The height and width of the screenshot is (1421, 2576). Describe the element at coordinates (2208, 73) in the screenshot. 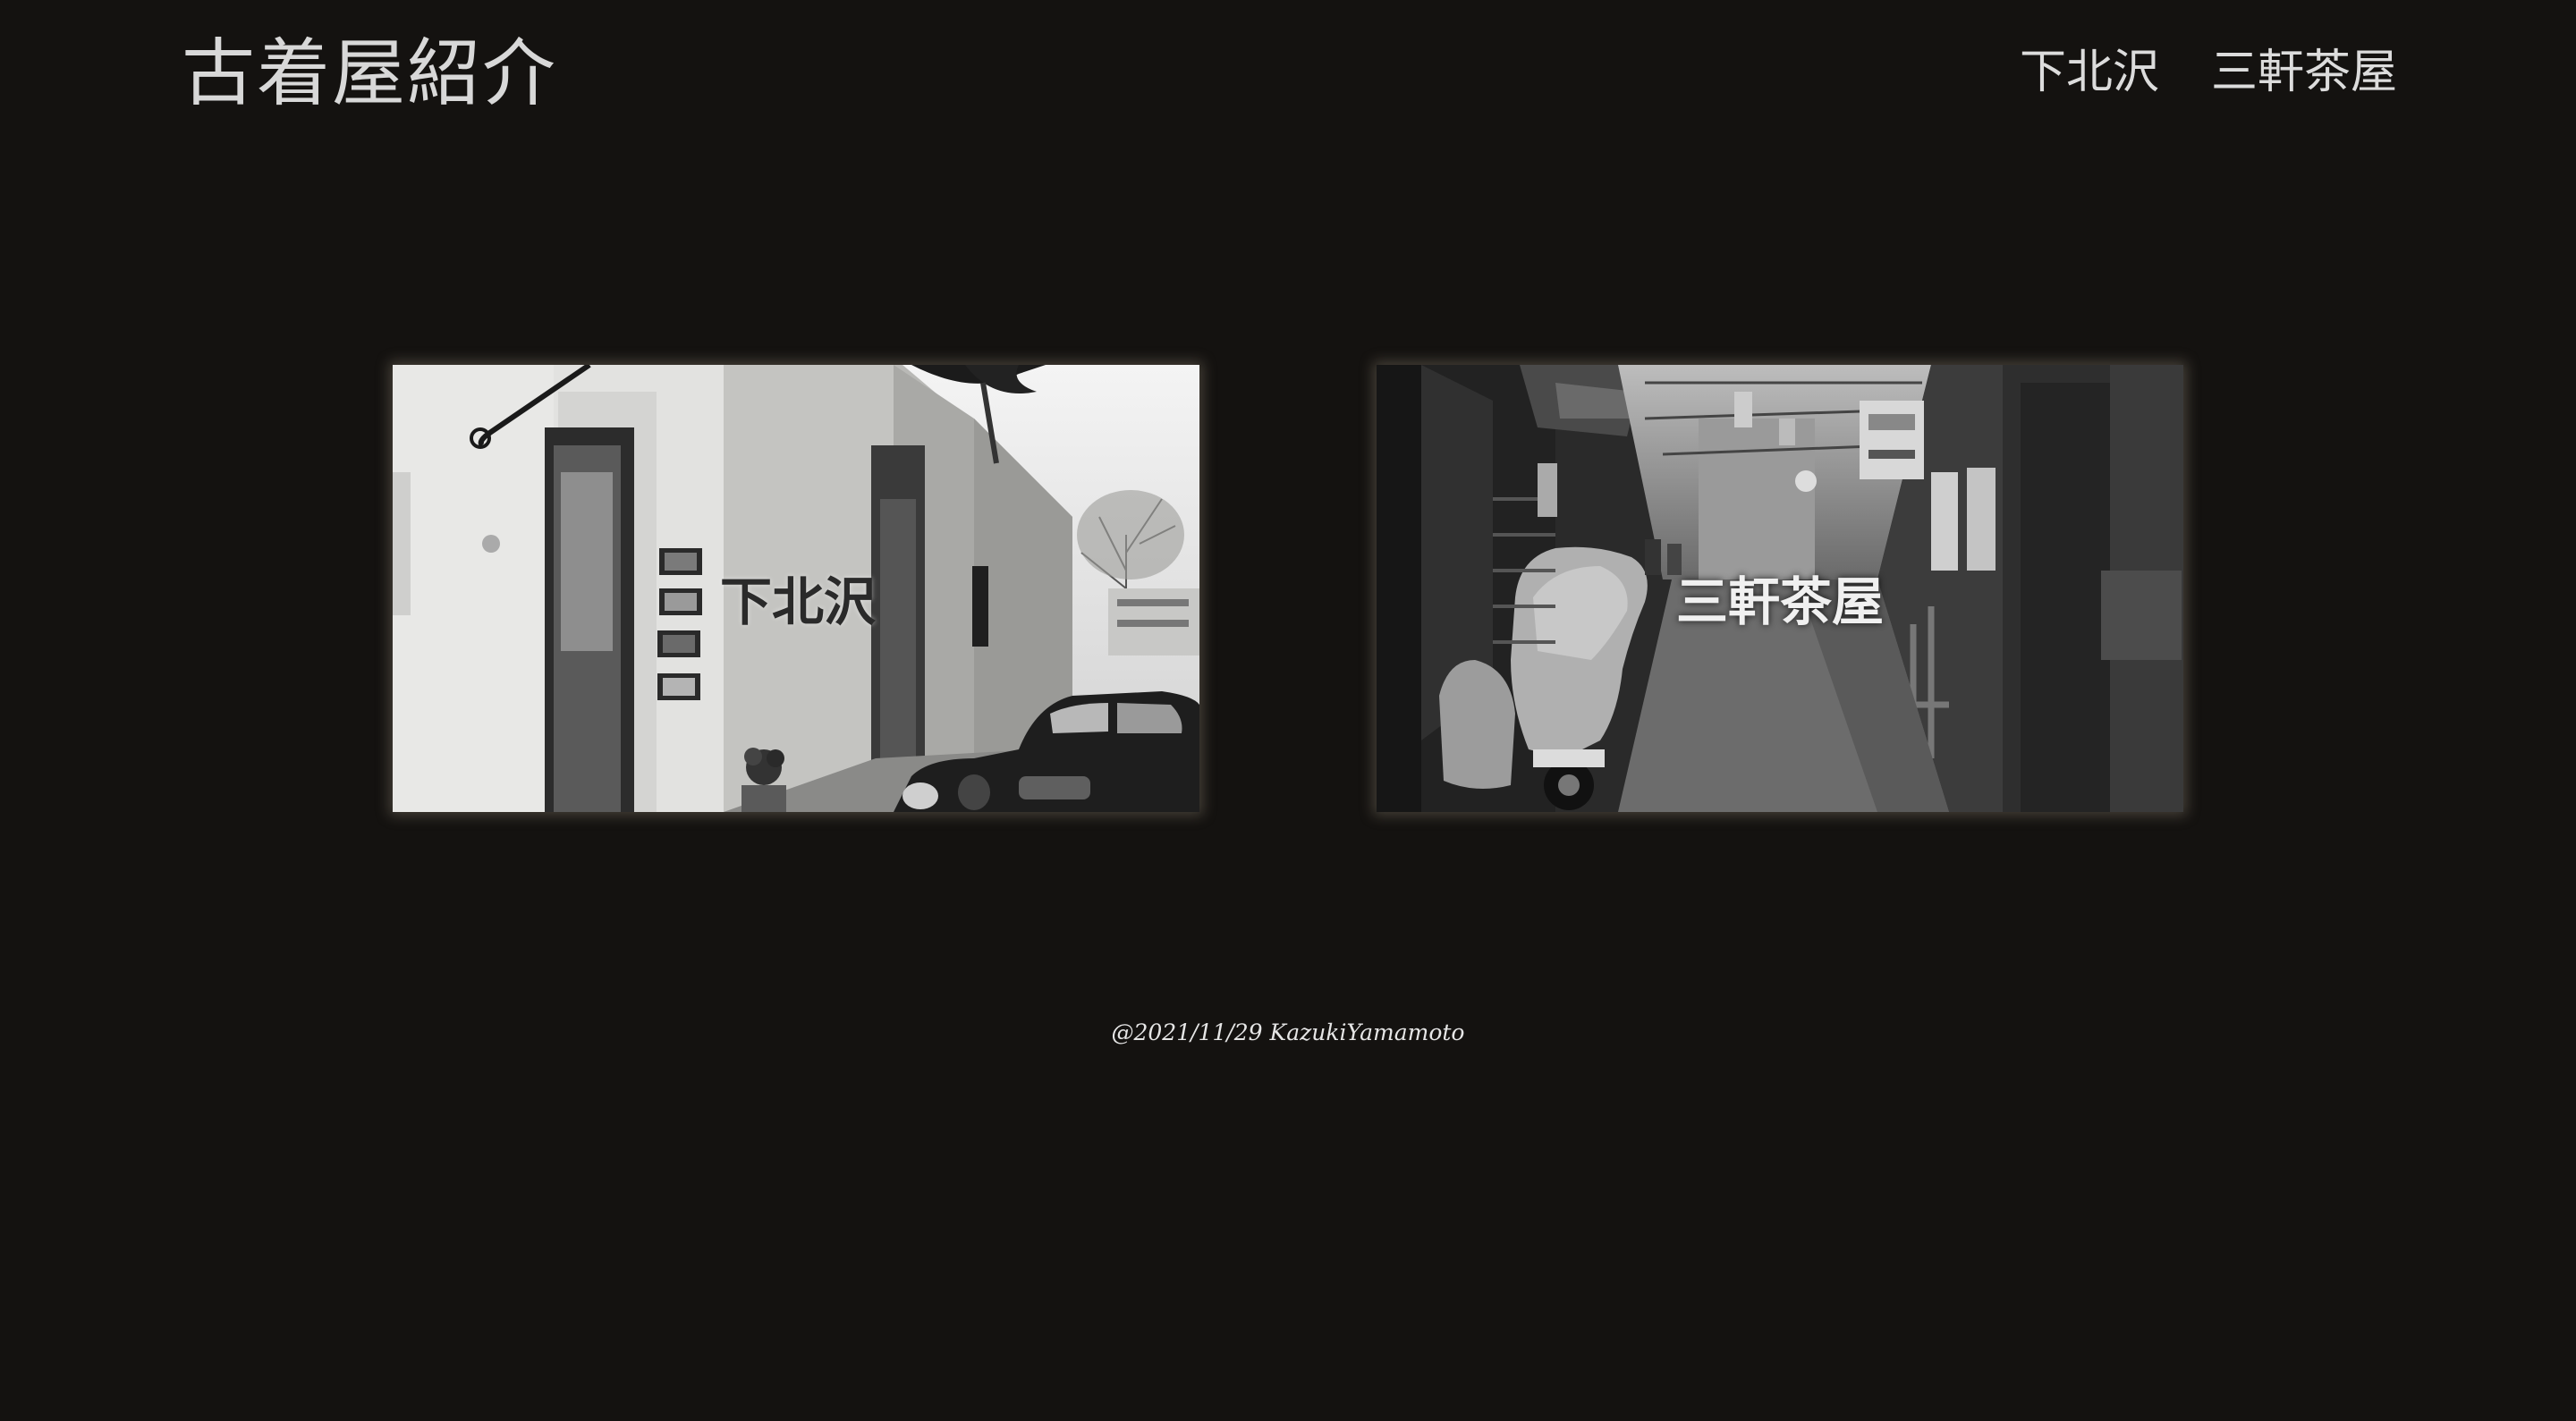

I see `top-nav: 下北沢 三軒茶屋` at that location.